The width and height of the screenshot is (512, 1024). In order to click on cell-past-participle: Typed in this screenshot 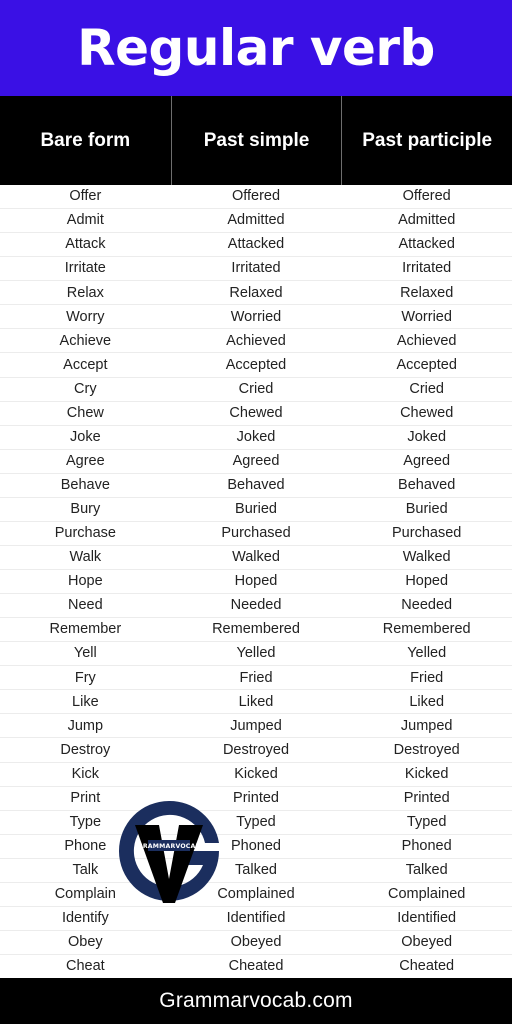, I will do `click(426, 822)`.